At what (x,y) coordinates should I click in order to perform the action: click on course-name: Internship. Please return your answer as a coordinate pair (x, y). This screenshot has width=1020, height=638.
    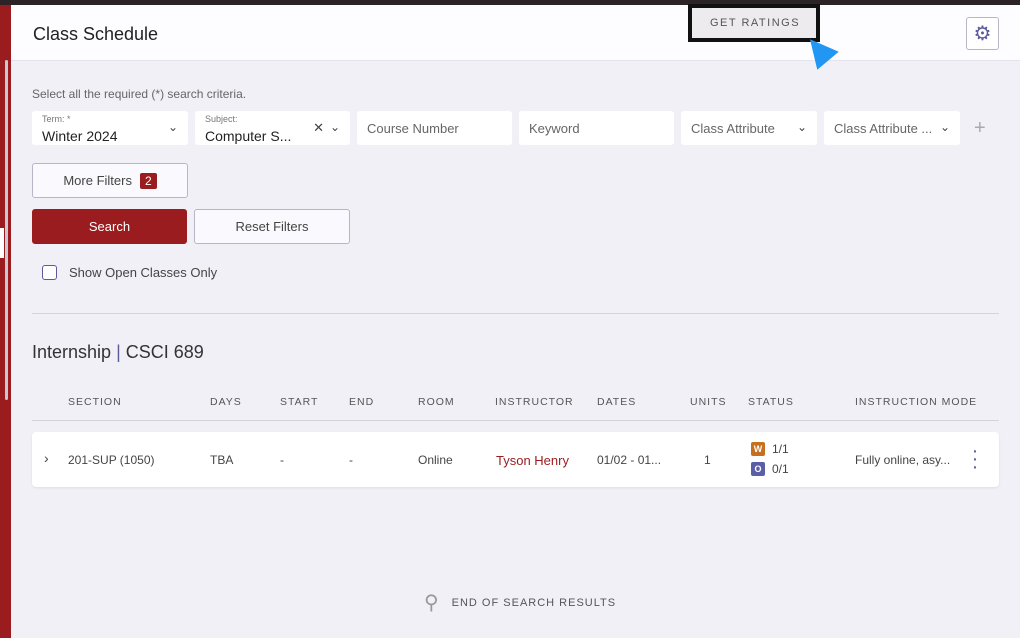
    Looking at the image, I should click on (72, 352).